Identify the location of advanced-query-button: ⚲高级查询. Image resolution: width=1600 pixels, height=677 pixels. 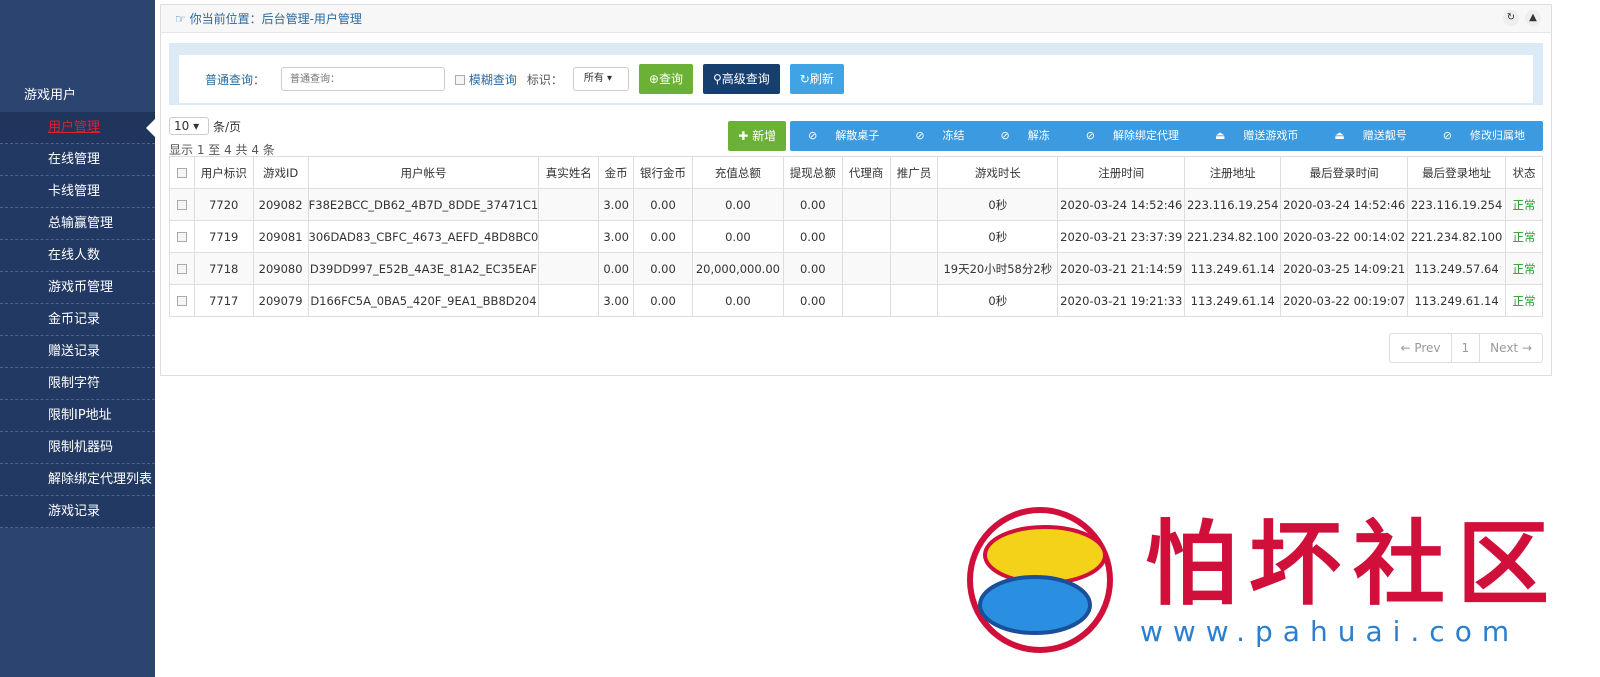
(741, 79).